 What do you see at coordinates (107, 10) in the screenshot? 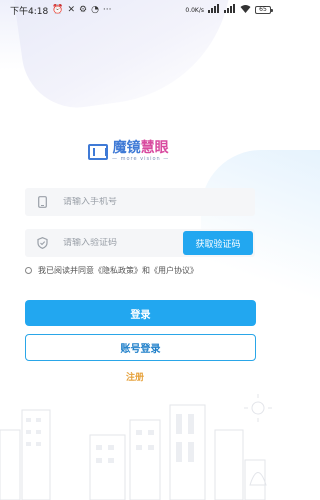
I see `more-icon: ···` at bounding box center [107, 10].